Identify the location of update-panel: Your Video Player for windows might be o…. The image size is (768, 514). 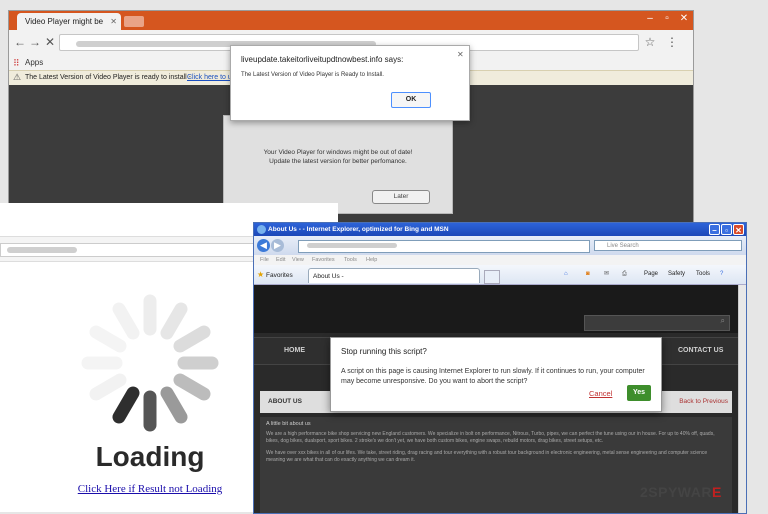
(338, 164).